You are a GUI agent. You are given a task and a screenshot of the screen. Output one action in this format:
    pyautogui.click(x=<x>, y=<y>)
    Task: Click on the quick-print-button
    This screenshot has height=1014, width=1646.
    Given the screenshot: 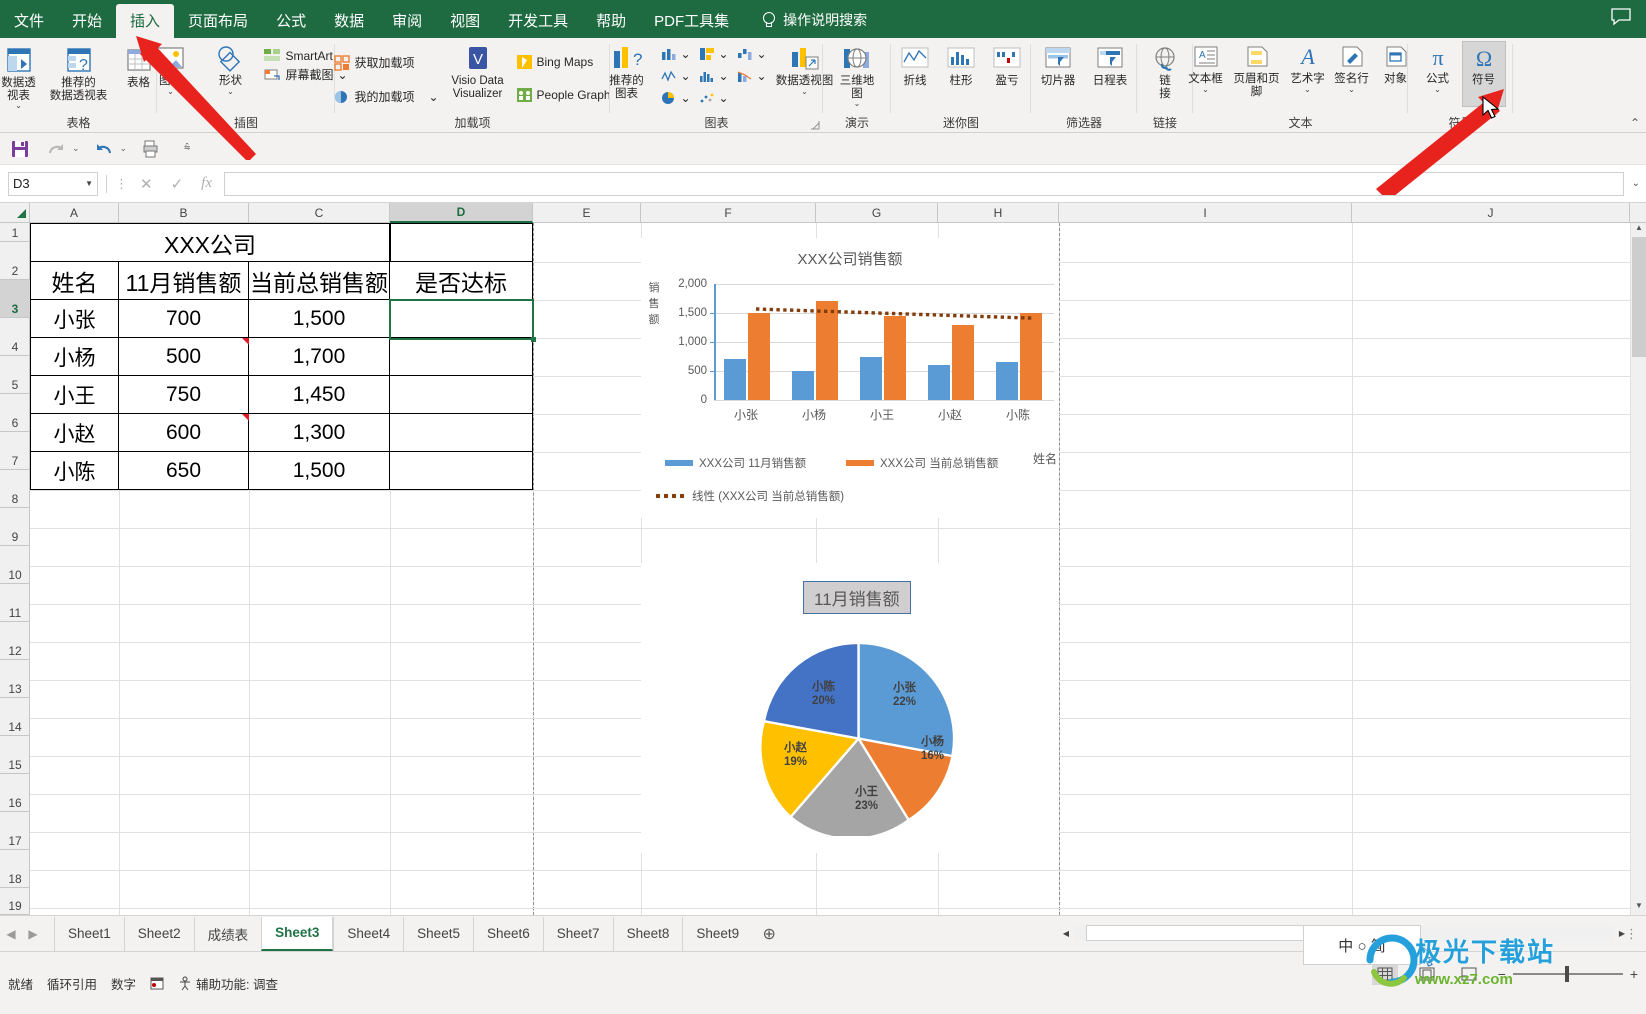 What is the action you would take?
    pyautogui.click(x=151, y=149)
    